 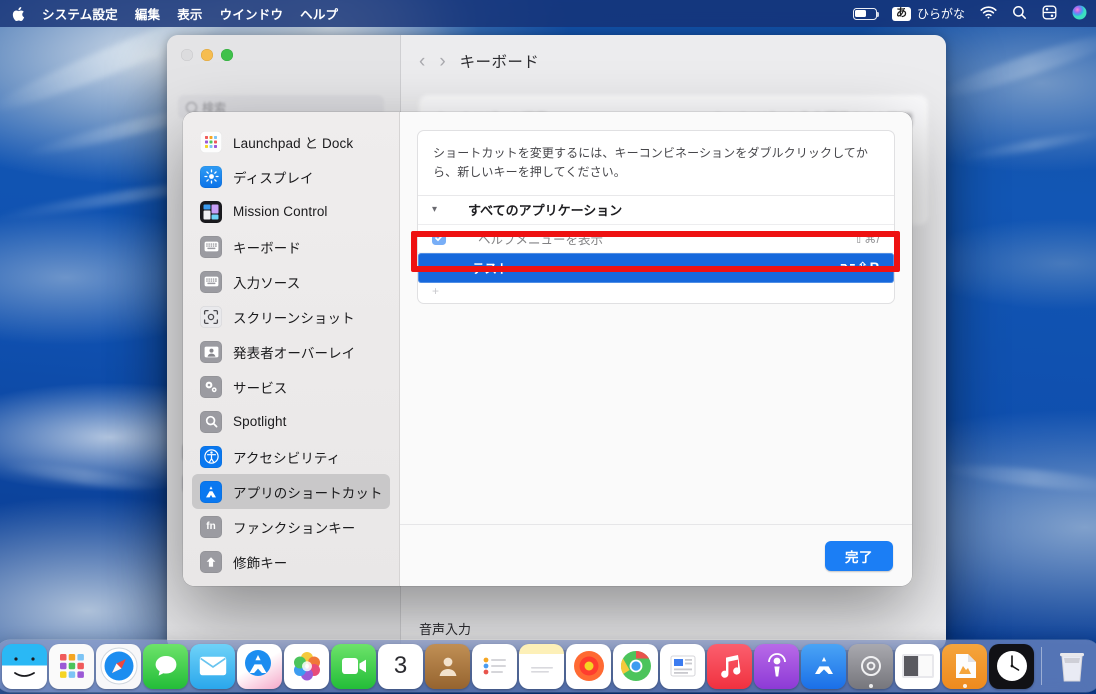 What do you see at coordinates (656, 210) in the screenshot?
I see `shortcut-group-header: ▾ すべてのアプリケーション` at bounding box center [656, 210].